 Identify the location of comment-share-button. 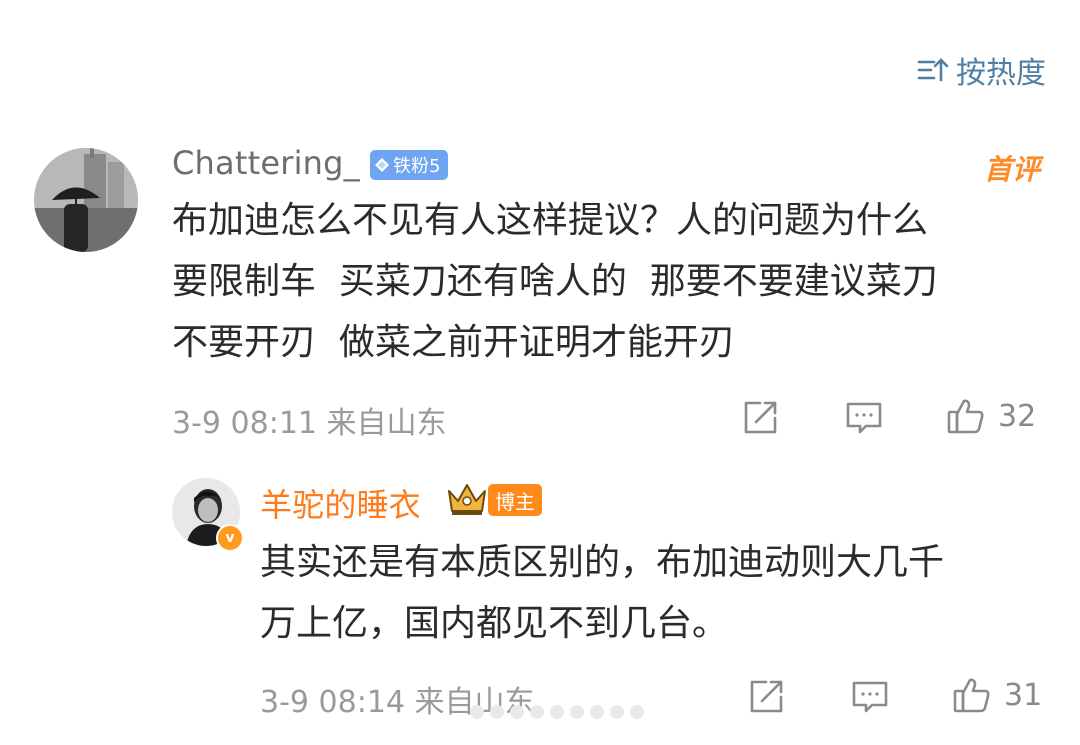
(760, 418).